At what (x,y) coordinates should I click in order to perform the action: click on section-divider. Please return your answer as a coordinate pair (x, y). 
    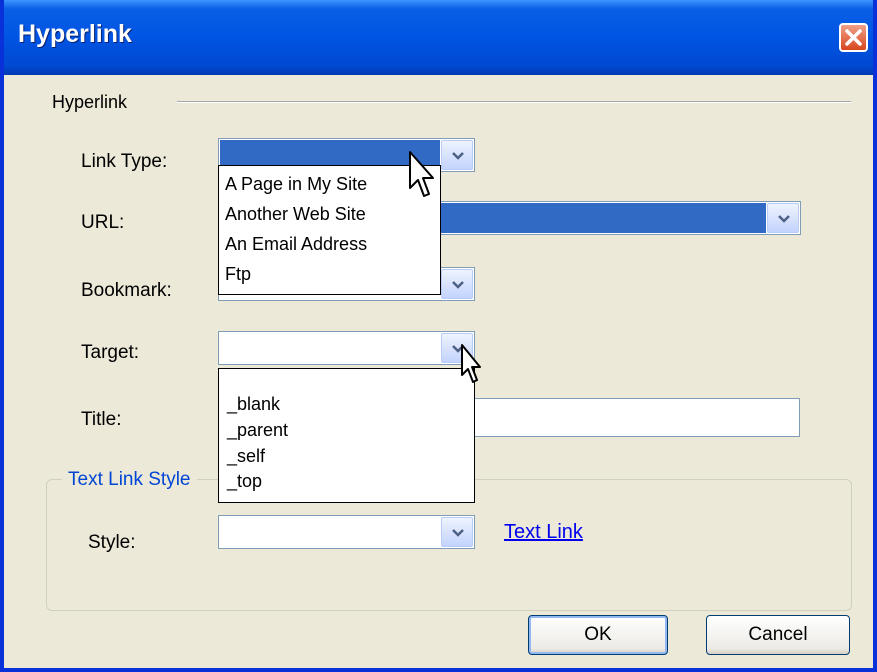
    Looking at the image, I should click on (514, 102).